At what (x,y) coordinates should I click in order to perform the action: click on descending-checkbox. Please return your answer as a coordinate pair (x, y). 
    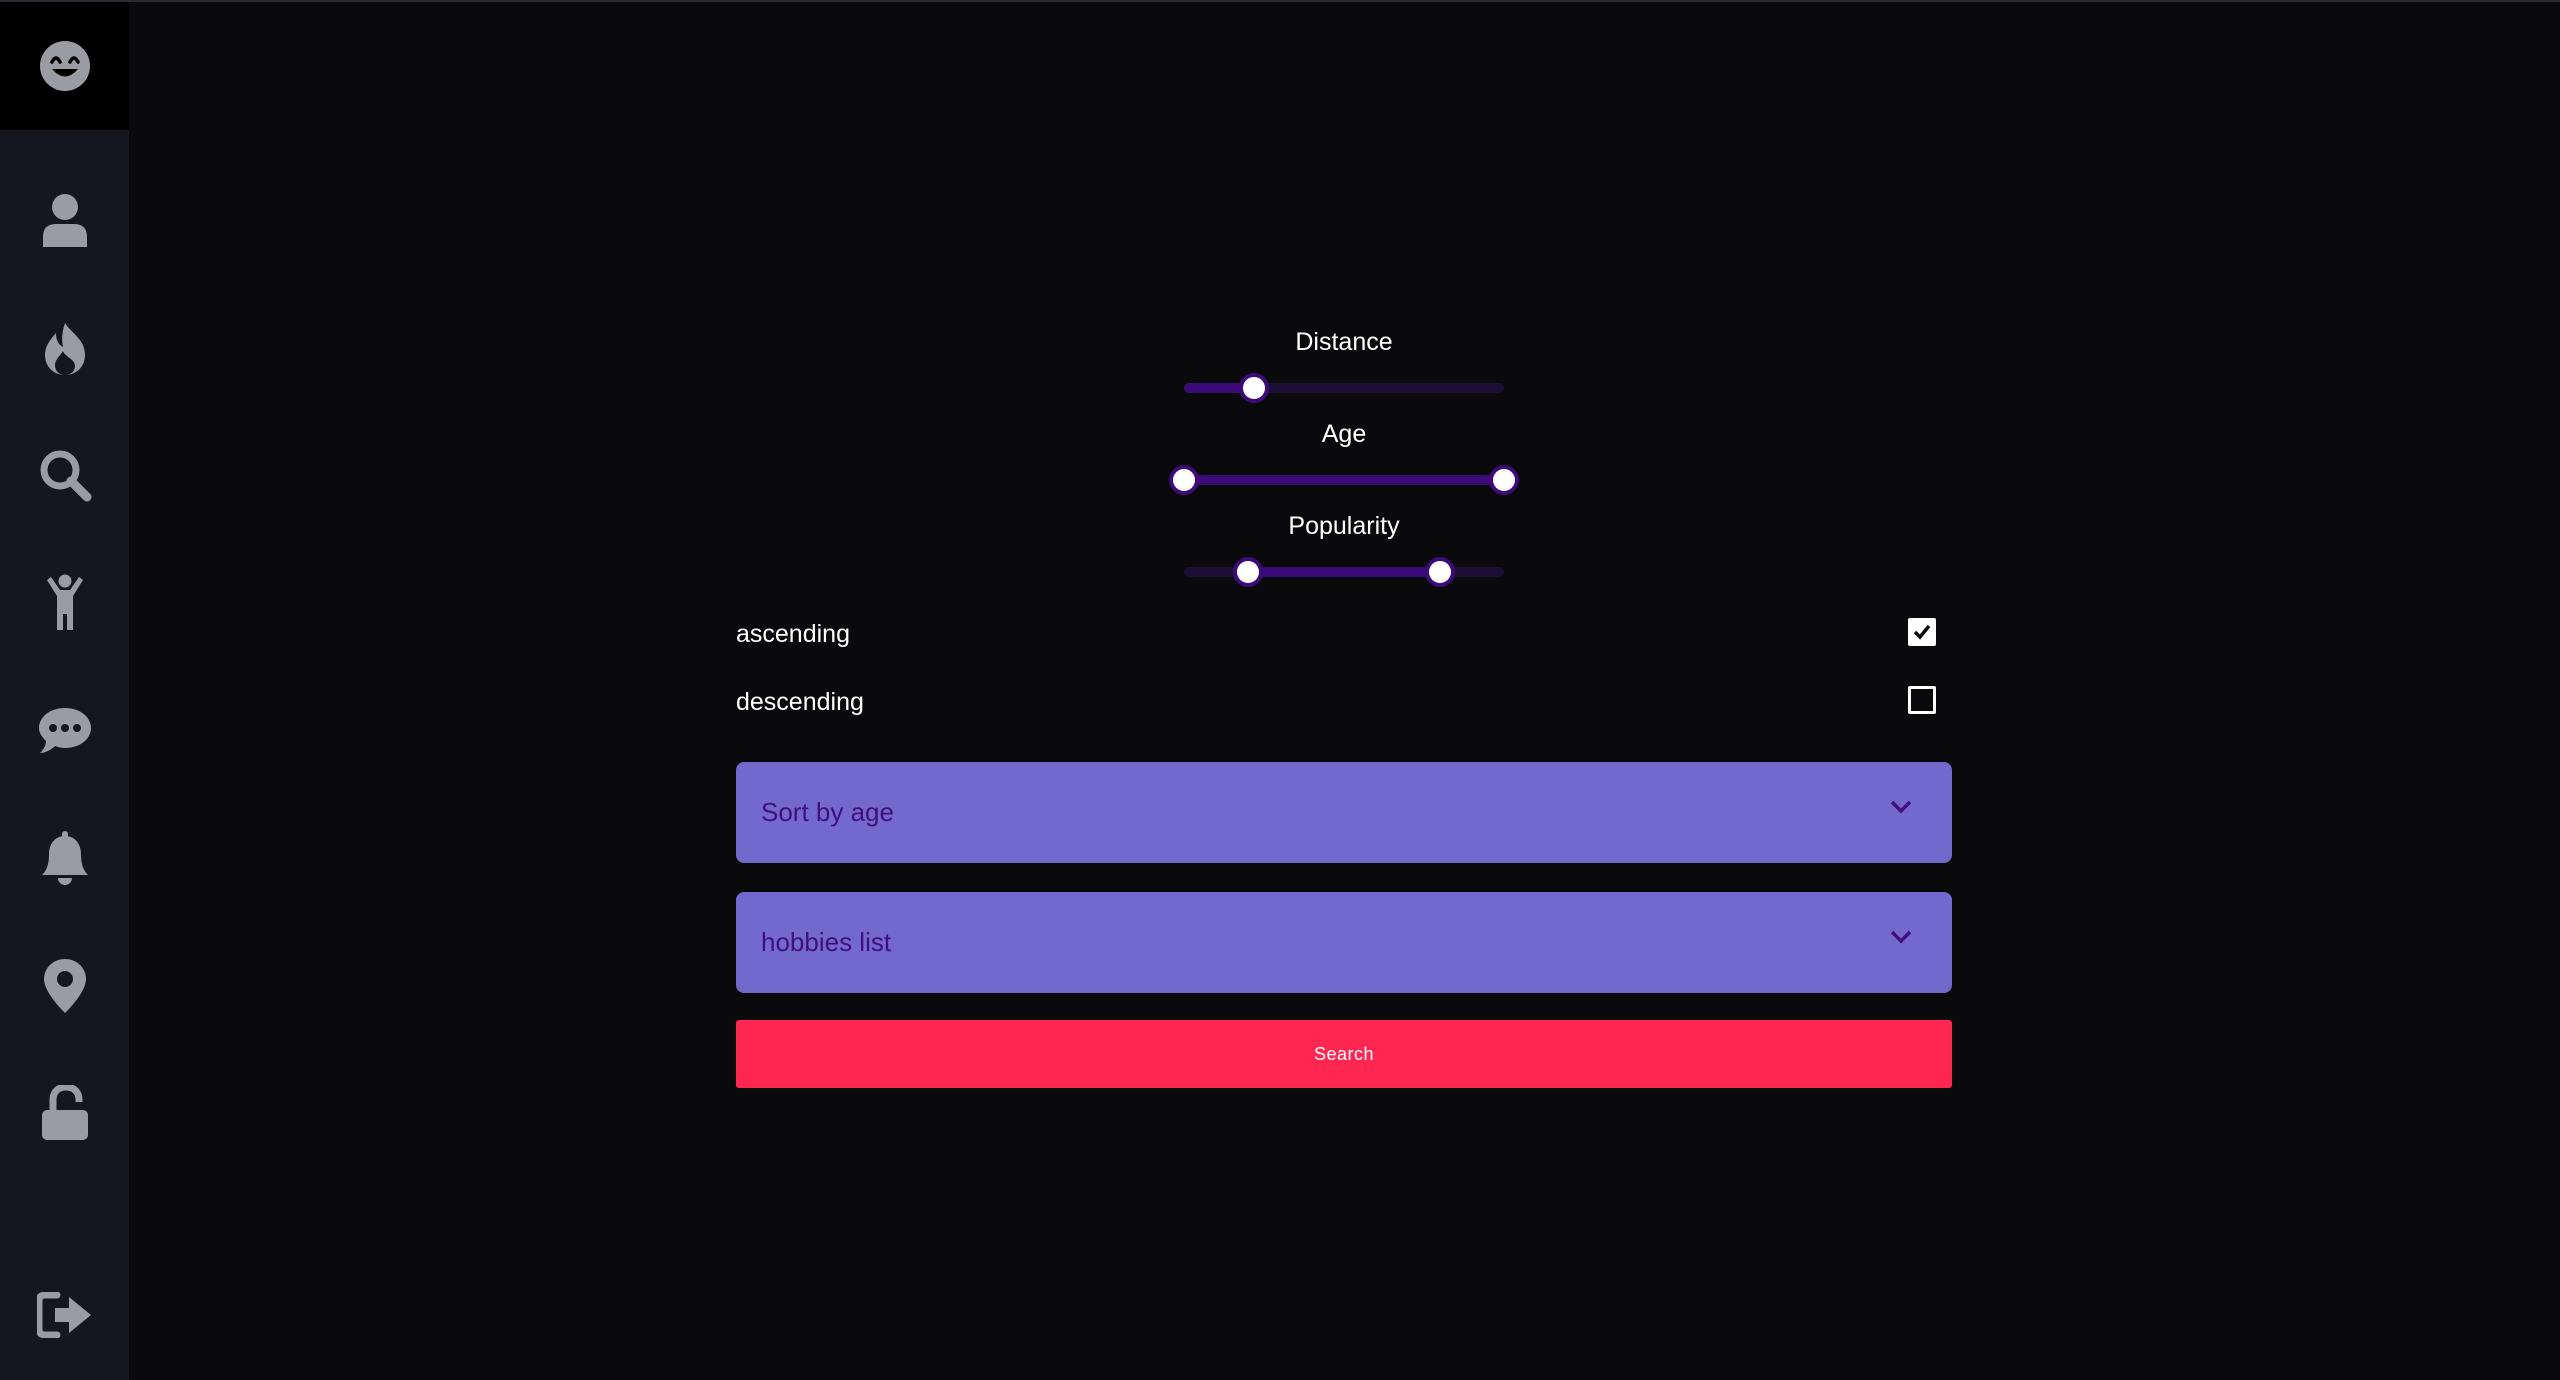
    Looking at the image, I should click on (1922, 700).